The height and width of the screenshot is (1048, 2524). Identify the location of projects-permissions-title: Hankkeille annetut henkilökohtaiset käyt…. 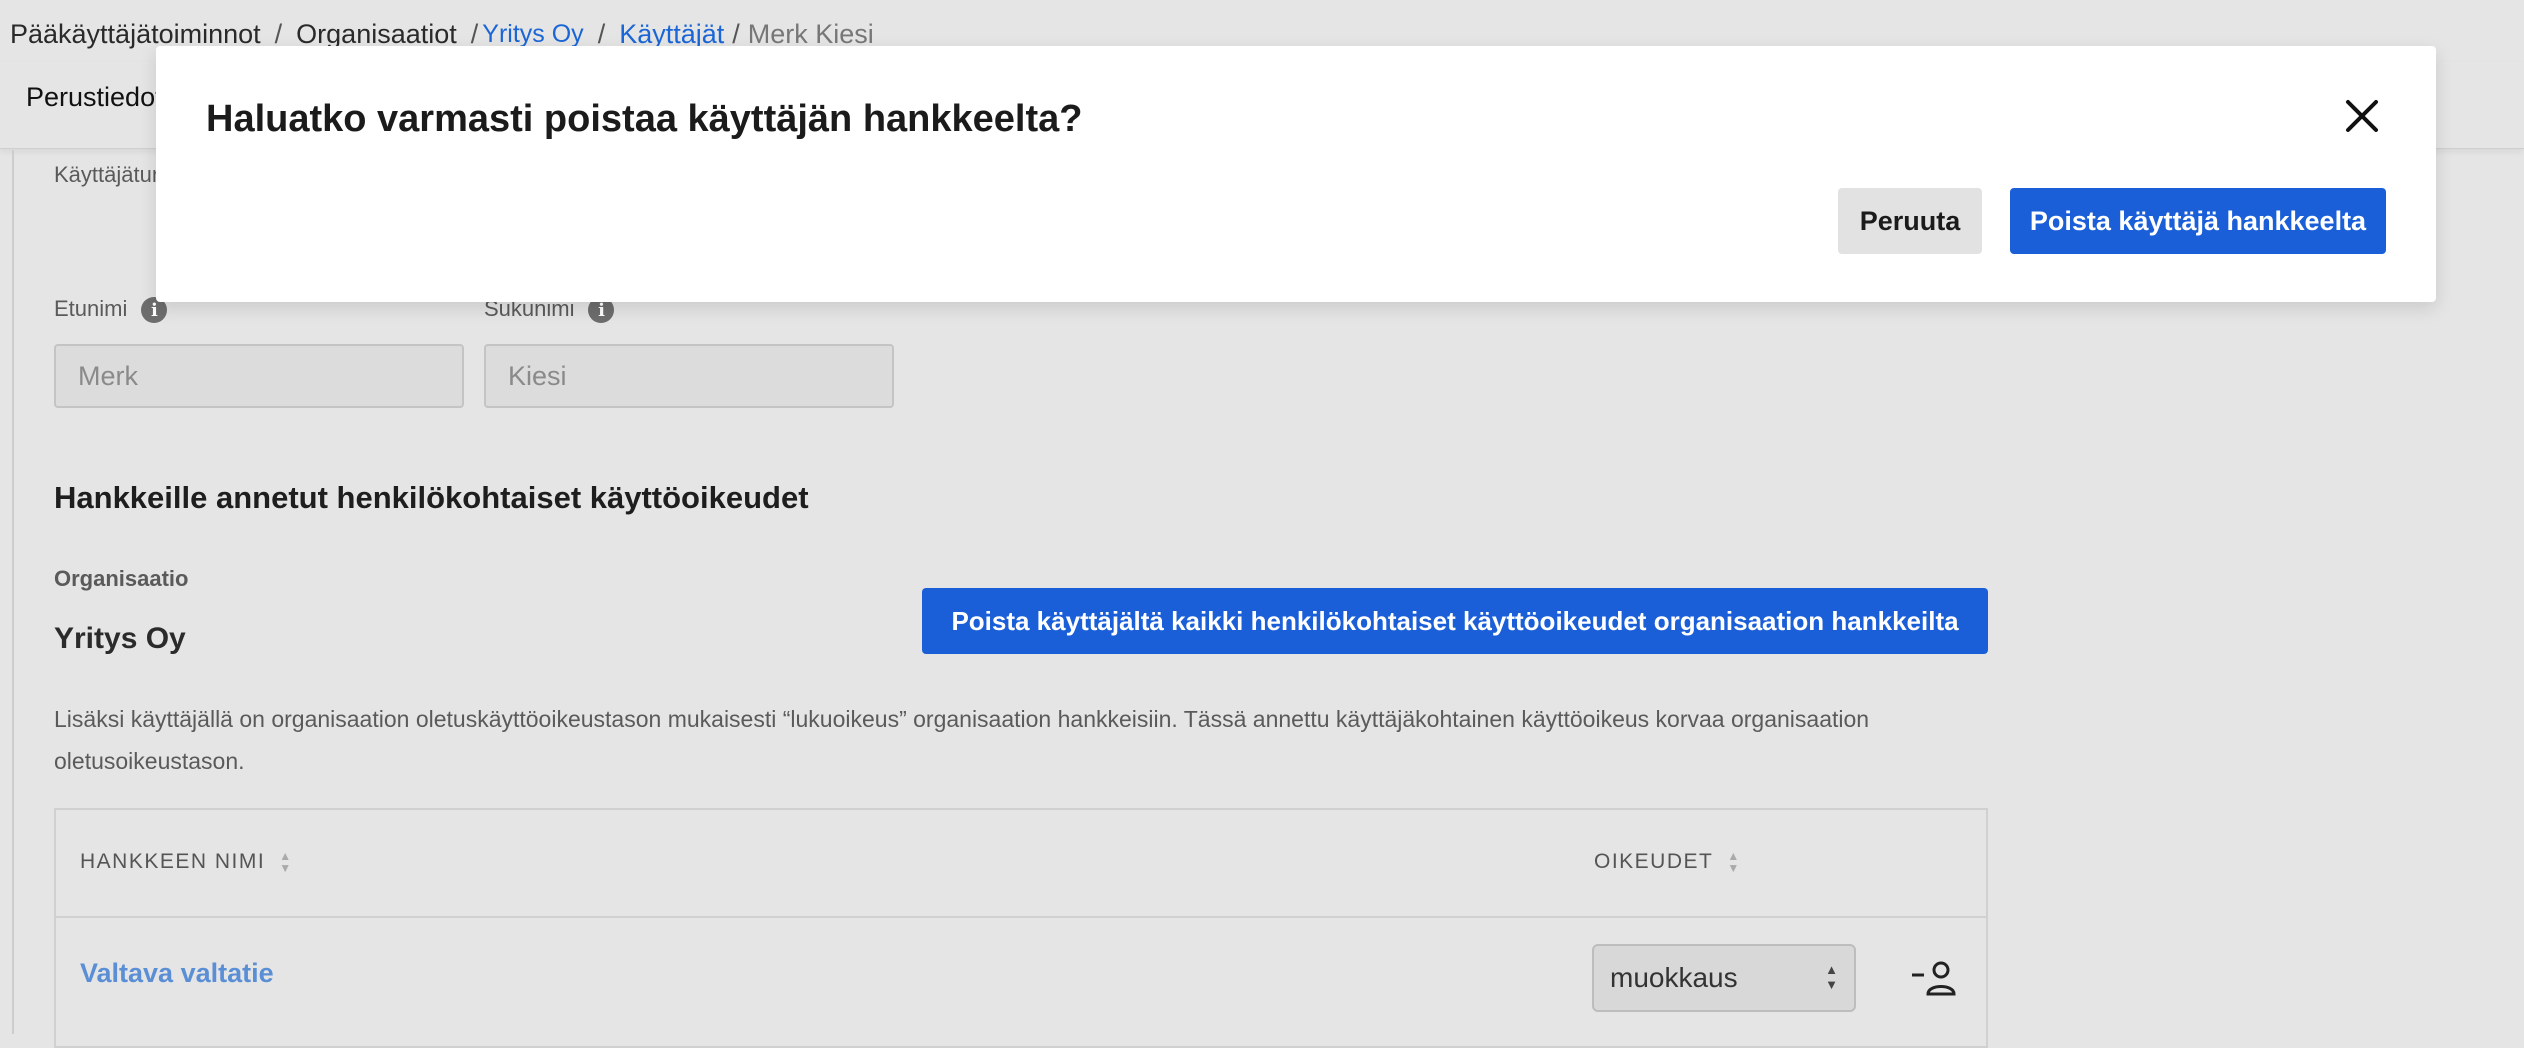
(431, 497).